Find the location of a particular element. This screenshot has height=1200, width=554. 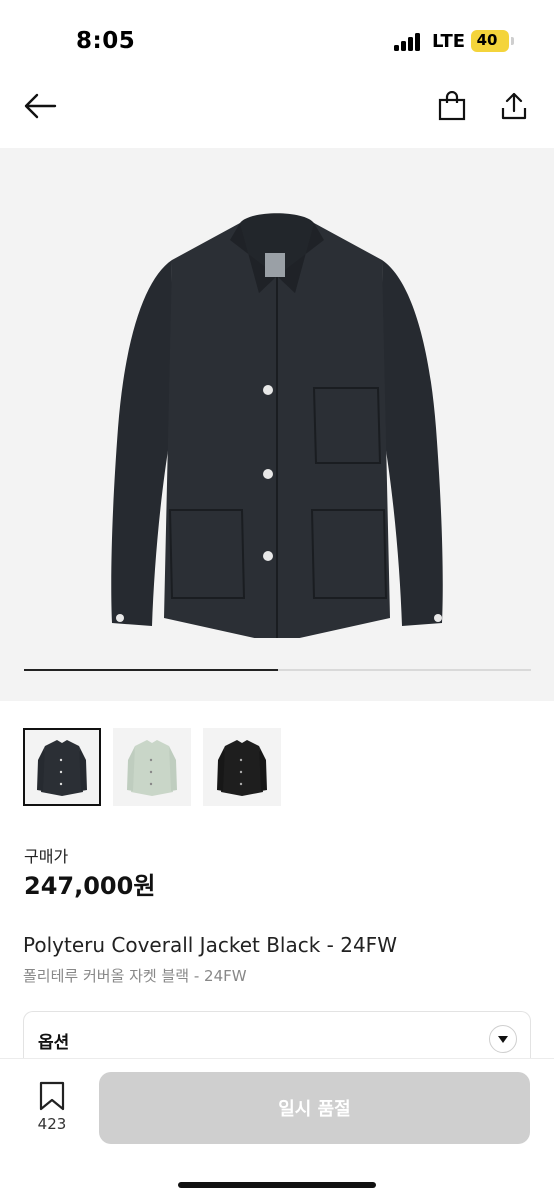

product-subtitle: 폴리테루 커버올 자켓 블랙 - 24FW is located at coordinates (135, 976).